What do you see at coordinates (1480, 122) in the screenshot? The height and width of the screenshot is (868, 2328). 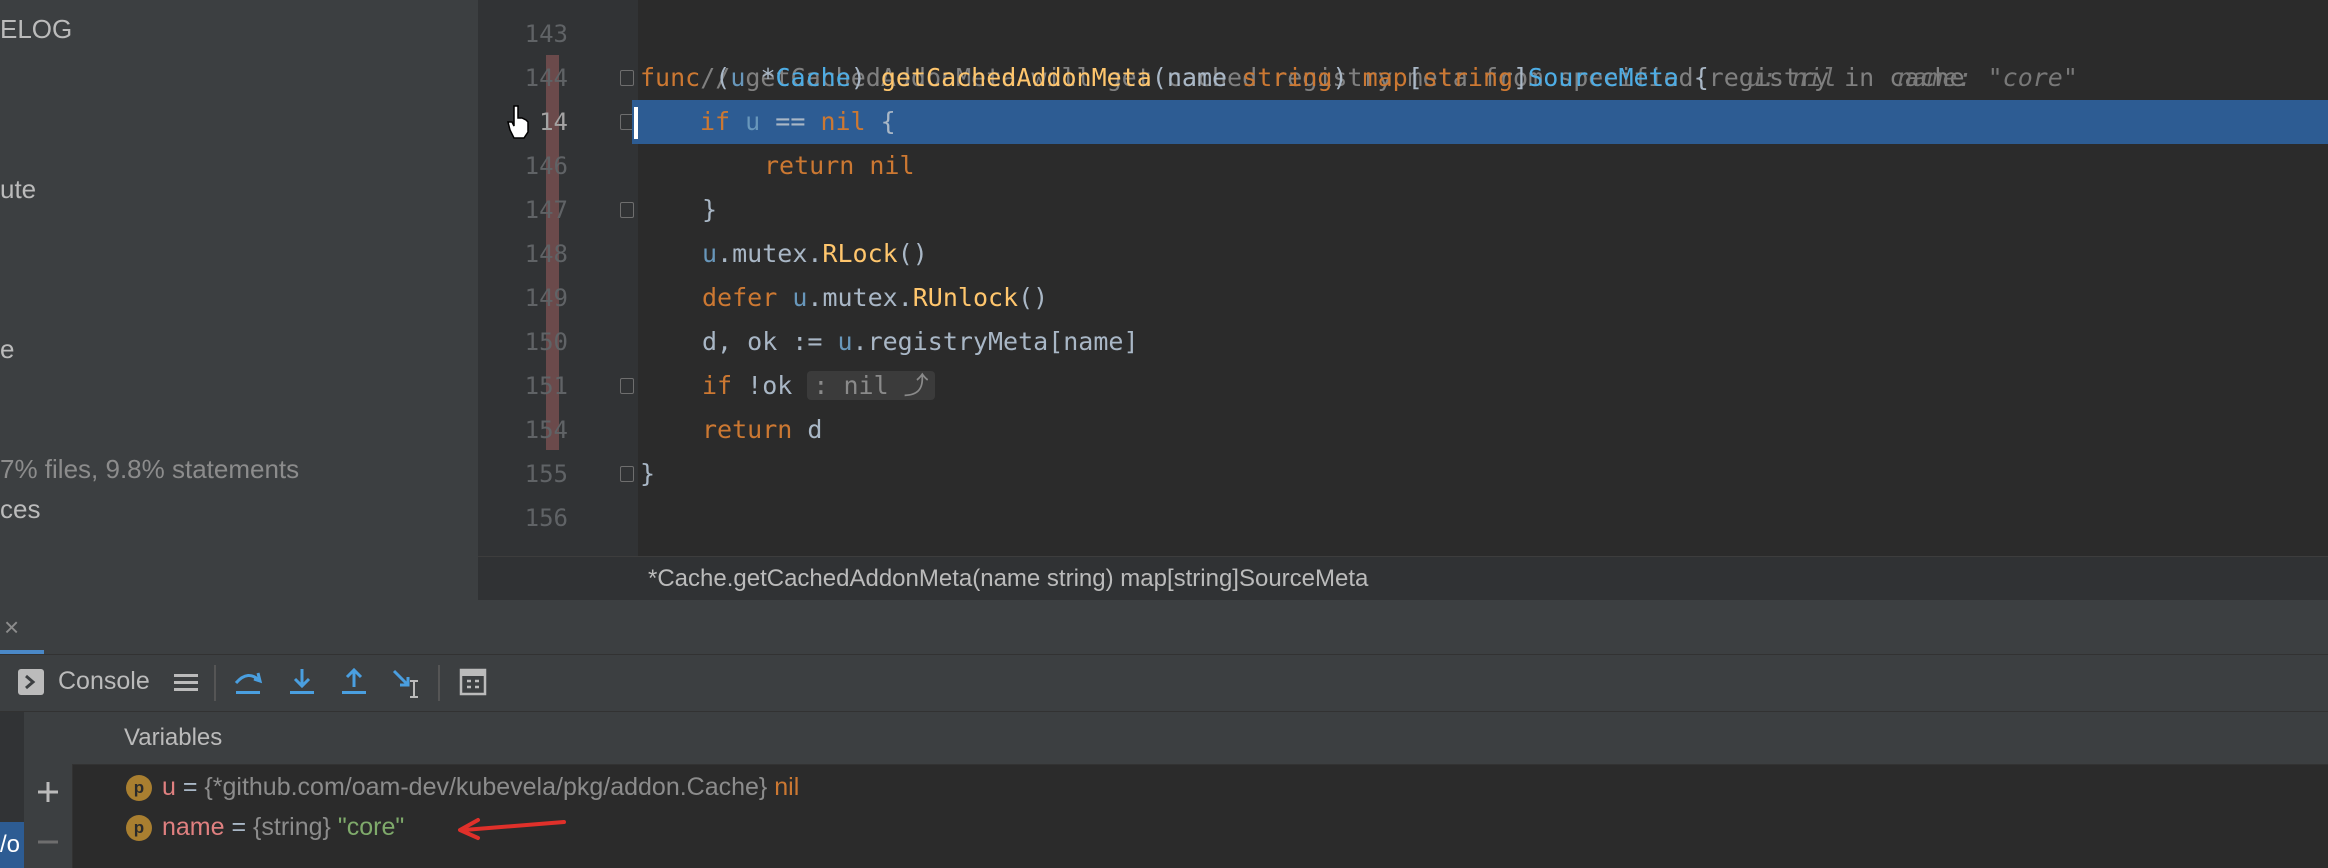 I see `code-line-145-execution-point: if u == nil {` at bounding box center [1480, 122].